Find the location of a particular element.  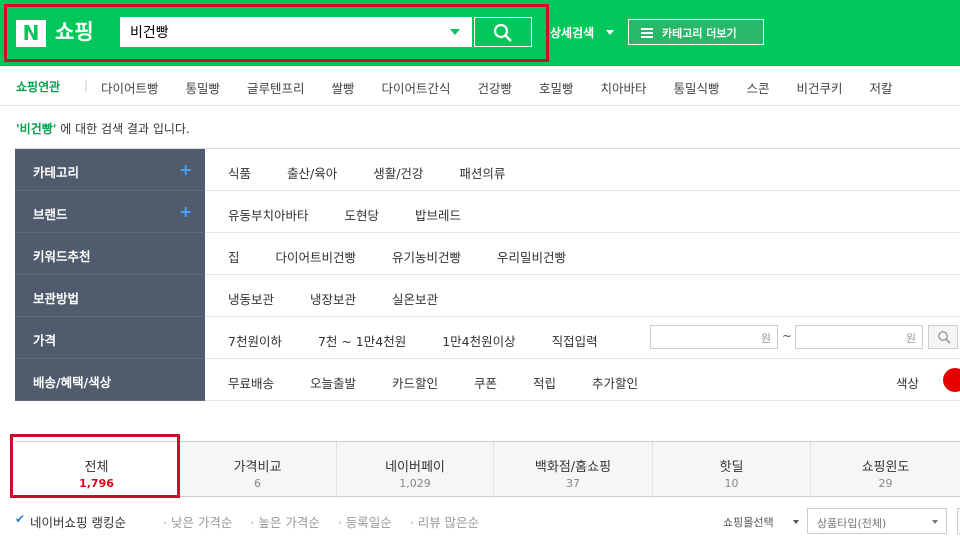

filter-values: 유동부치아바타 도현당 밥브레드 is located at coordinates (360, 214).